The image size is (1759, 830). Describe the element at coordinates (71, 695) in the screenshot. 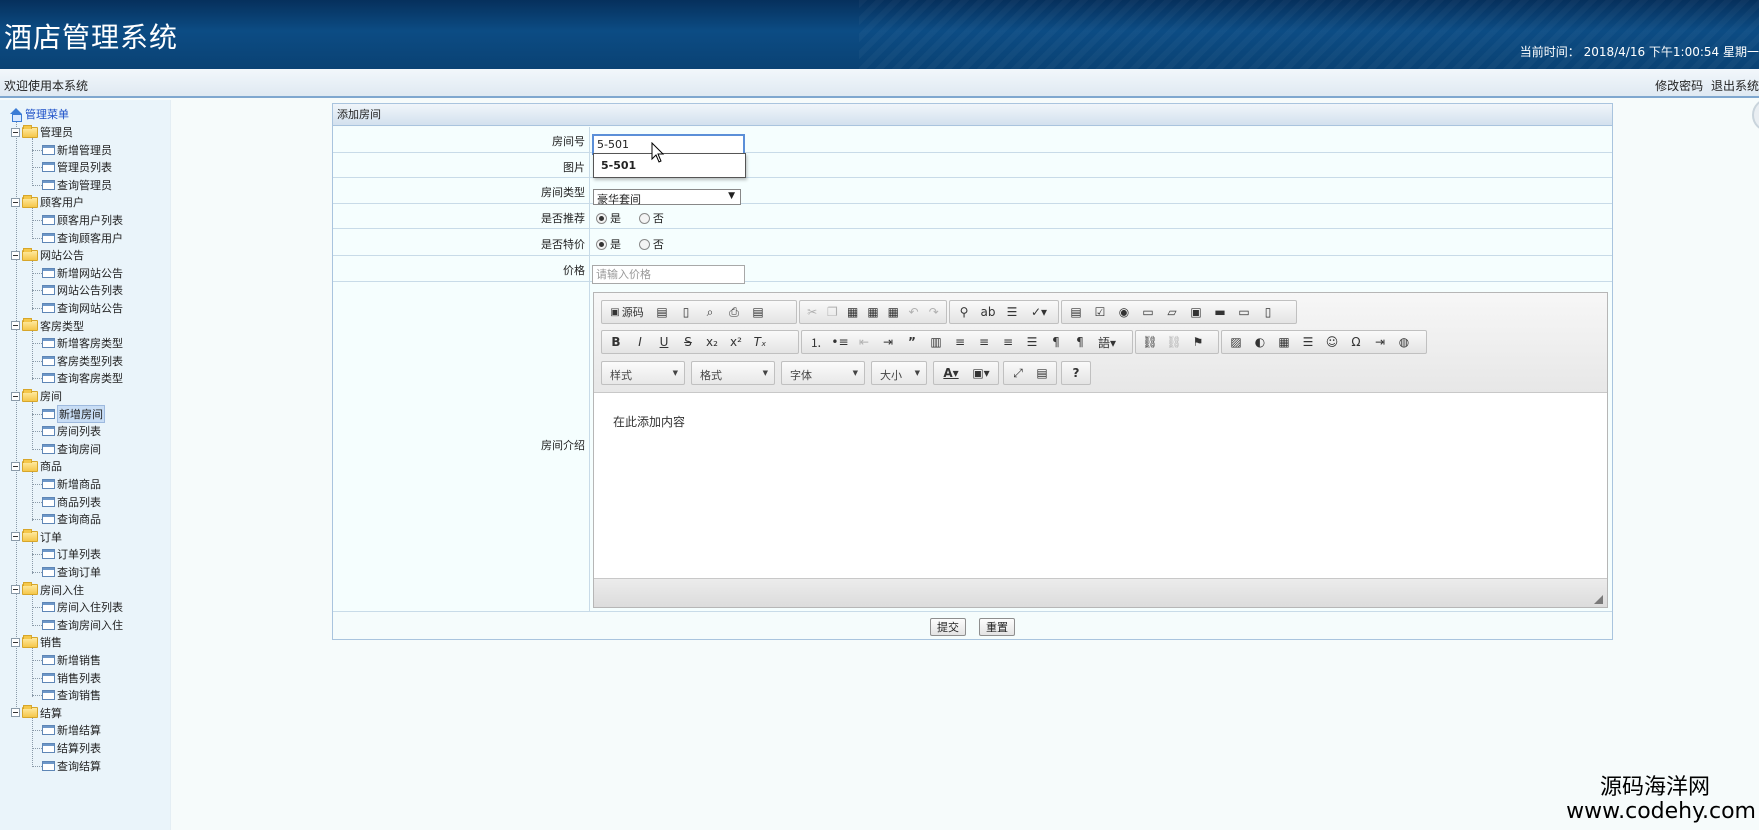

I see `sidebar-item: 查询销售` at that location.